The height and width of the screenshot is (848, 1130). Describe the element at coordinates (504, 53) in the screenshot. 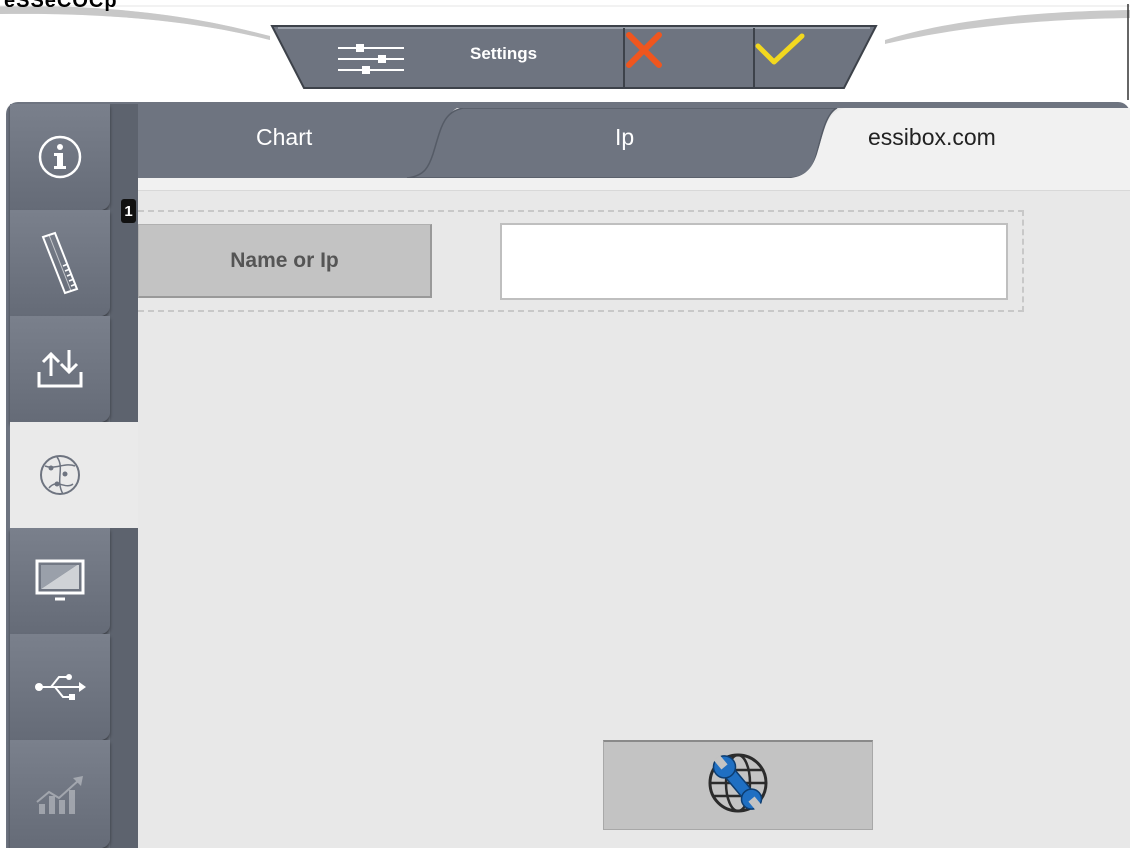

I see `settings-label: Settings` at that location.